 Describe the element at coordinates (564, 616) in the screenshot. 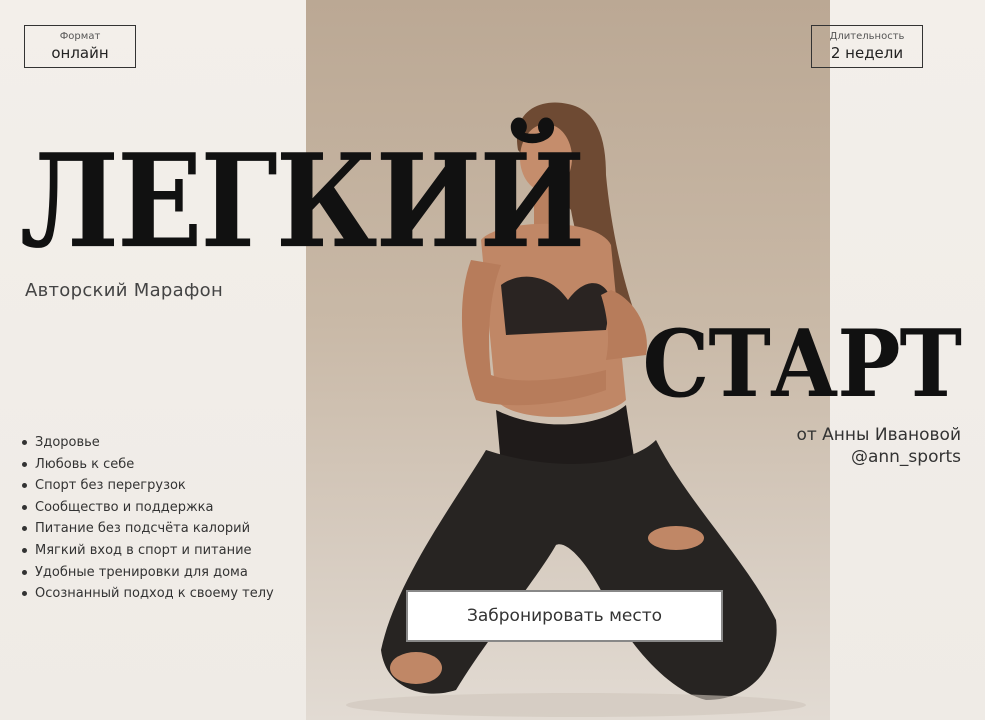

I see `book-place-button: Забронировать место` at that location.